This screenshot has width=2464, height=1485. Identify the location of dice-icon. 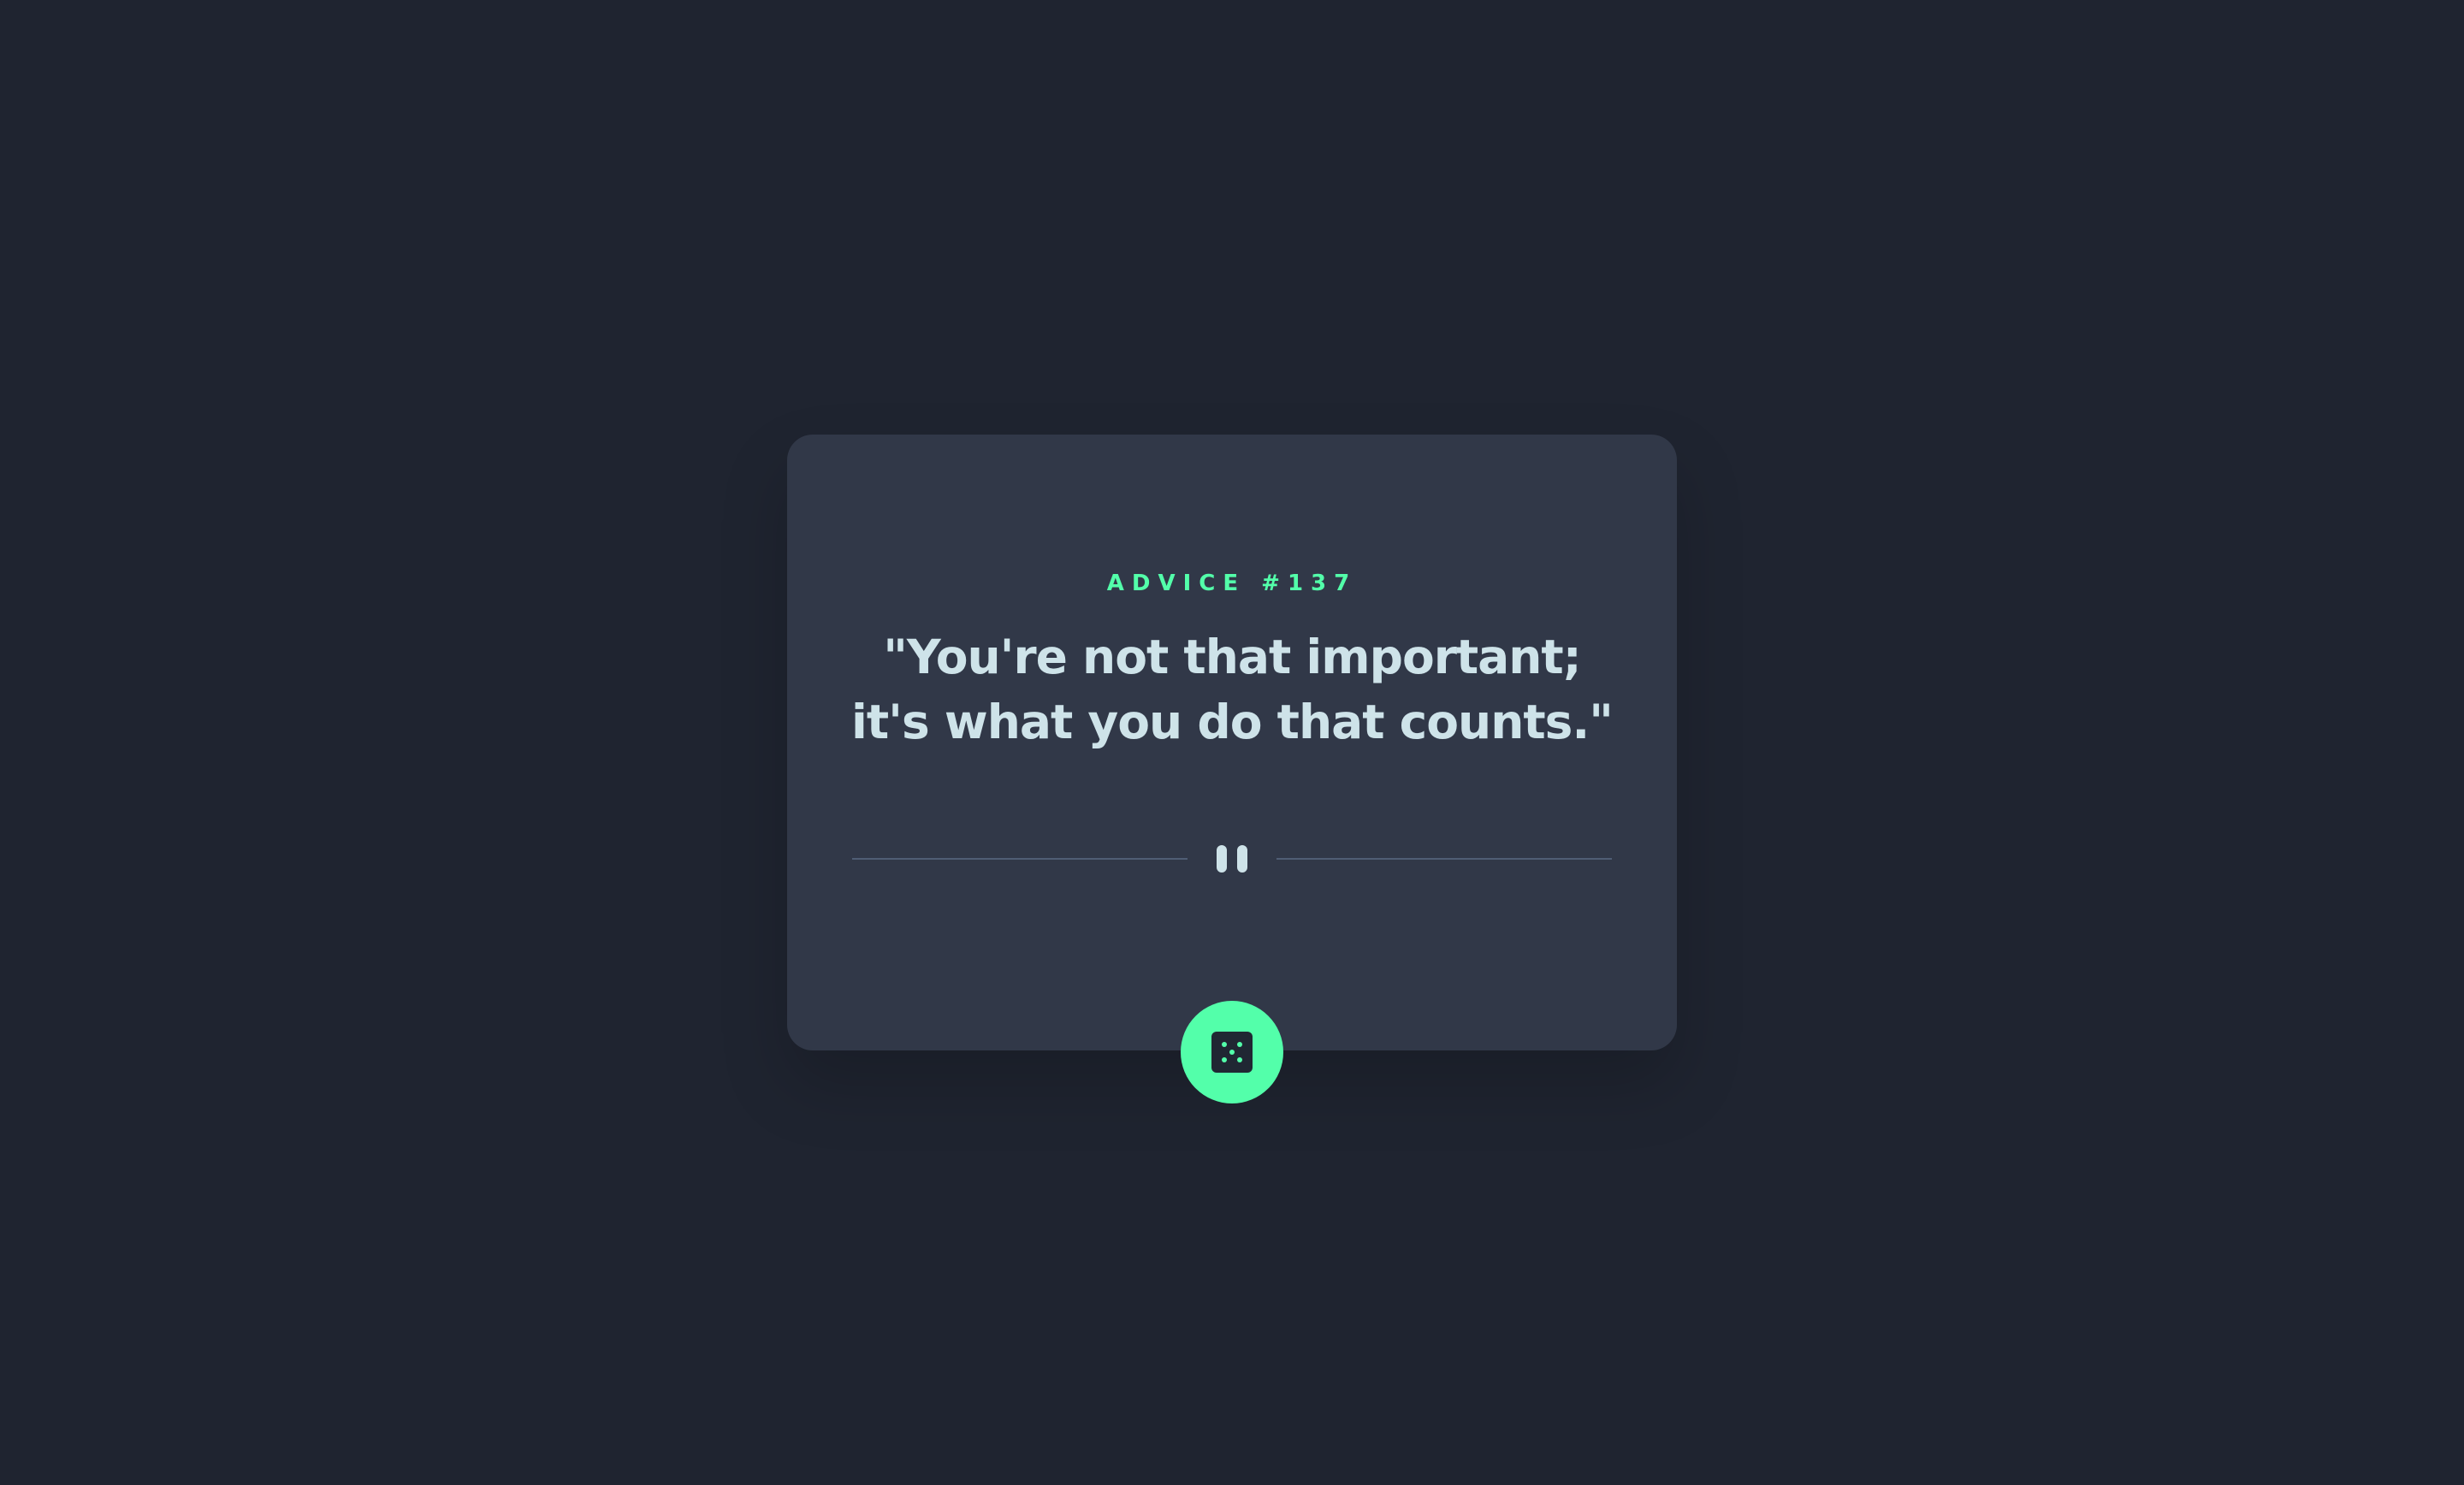
(1232, 1052).